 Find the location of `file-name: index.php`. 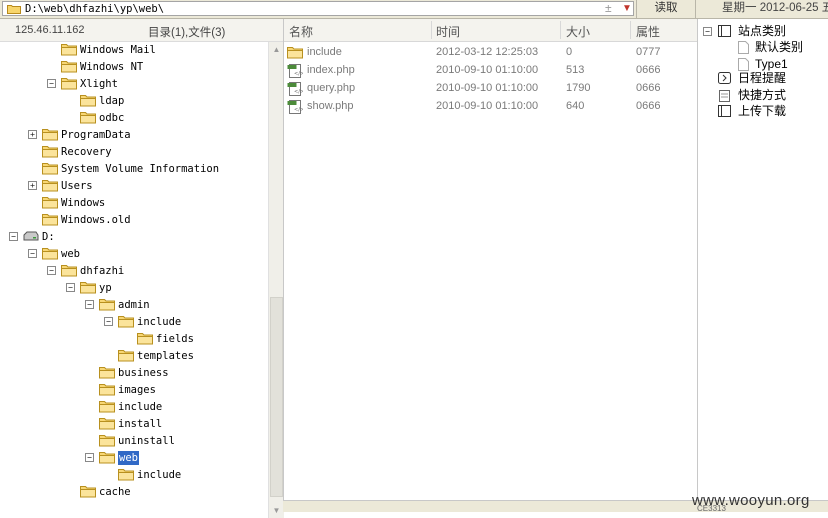

file-name: index.php is located at coordinates (331, 70).